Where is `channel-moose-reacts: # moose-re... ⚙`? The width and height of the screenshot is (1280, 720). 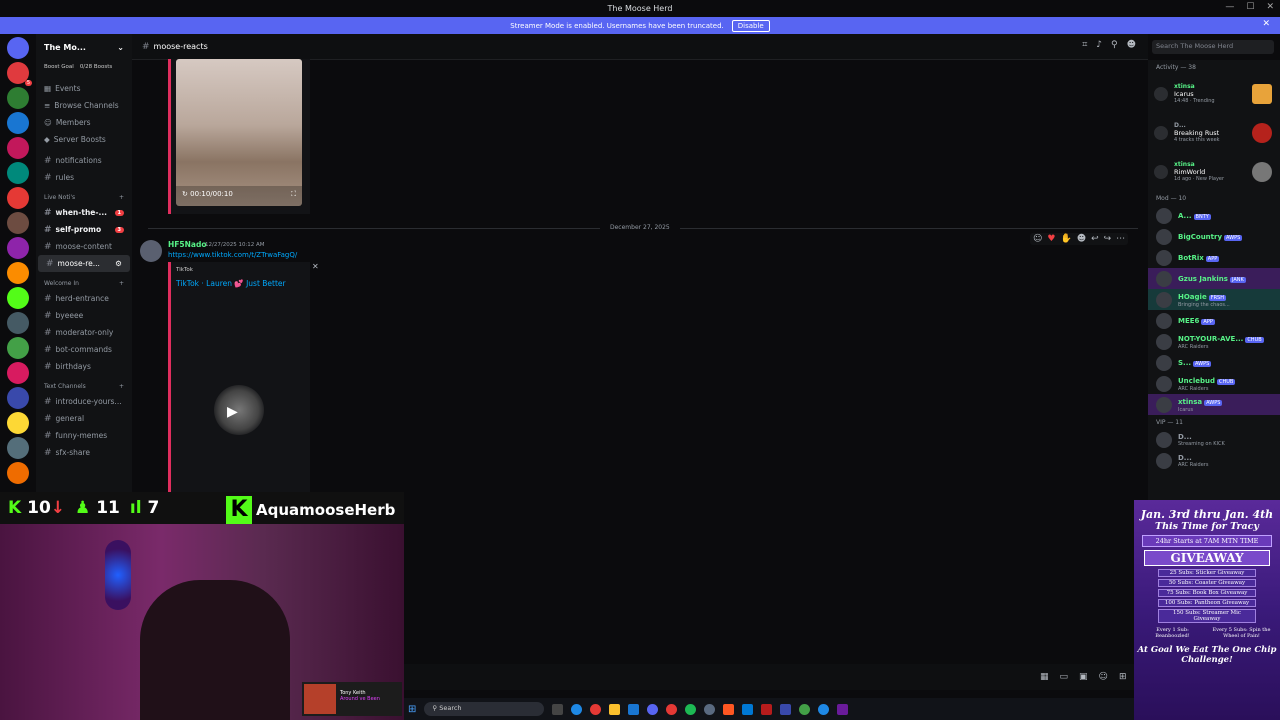
channel-moose-reacts: # moose-re... ⚙ is located at coordinates (84, 263).